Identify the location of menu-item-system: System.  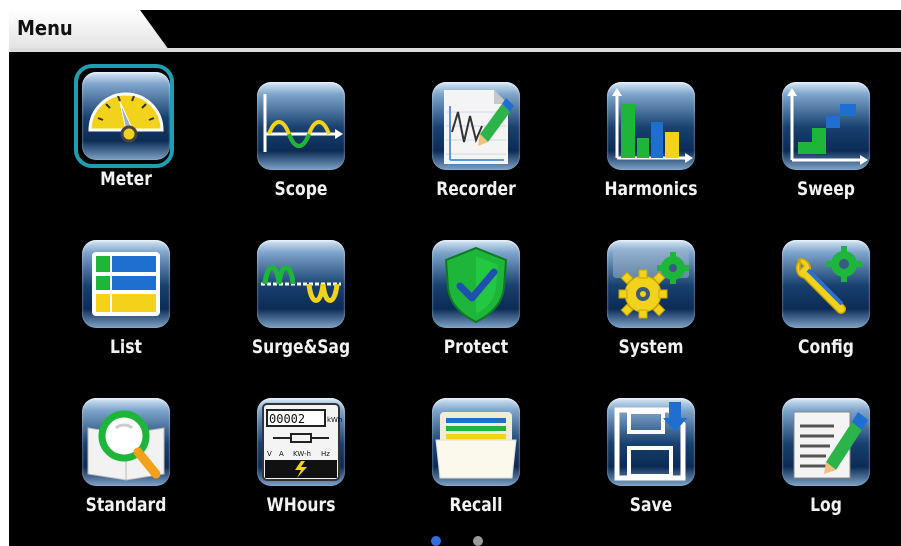
(644, 307).